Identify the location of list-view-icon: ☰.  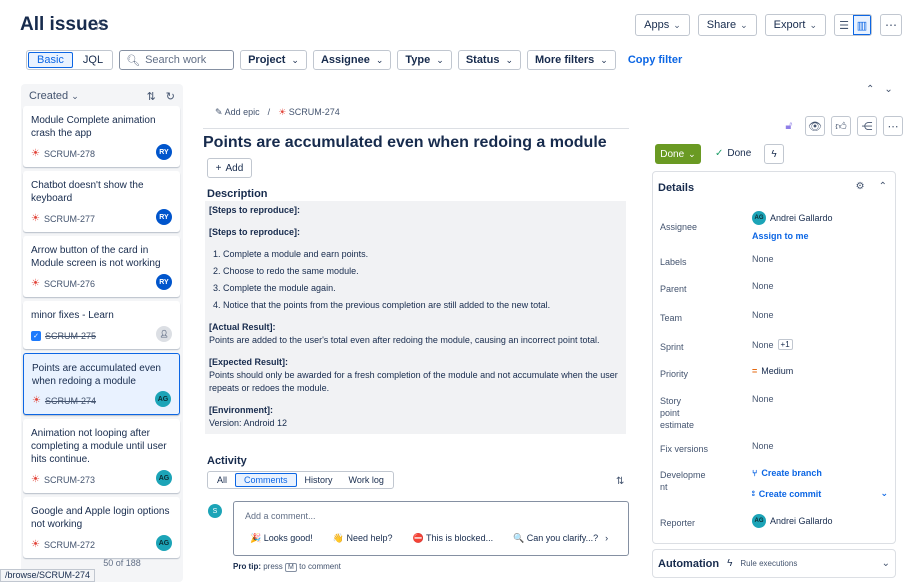
(844, 25).